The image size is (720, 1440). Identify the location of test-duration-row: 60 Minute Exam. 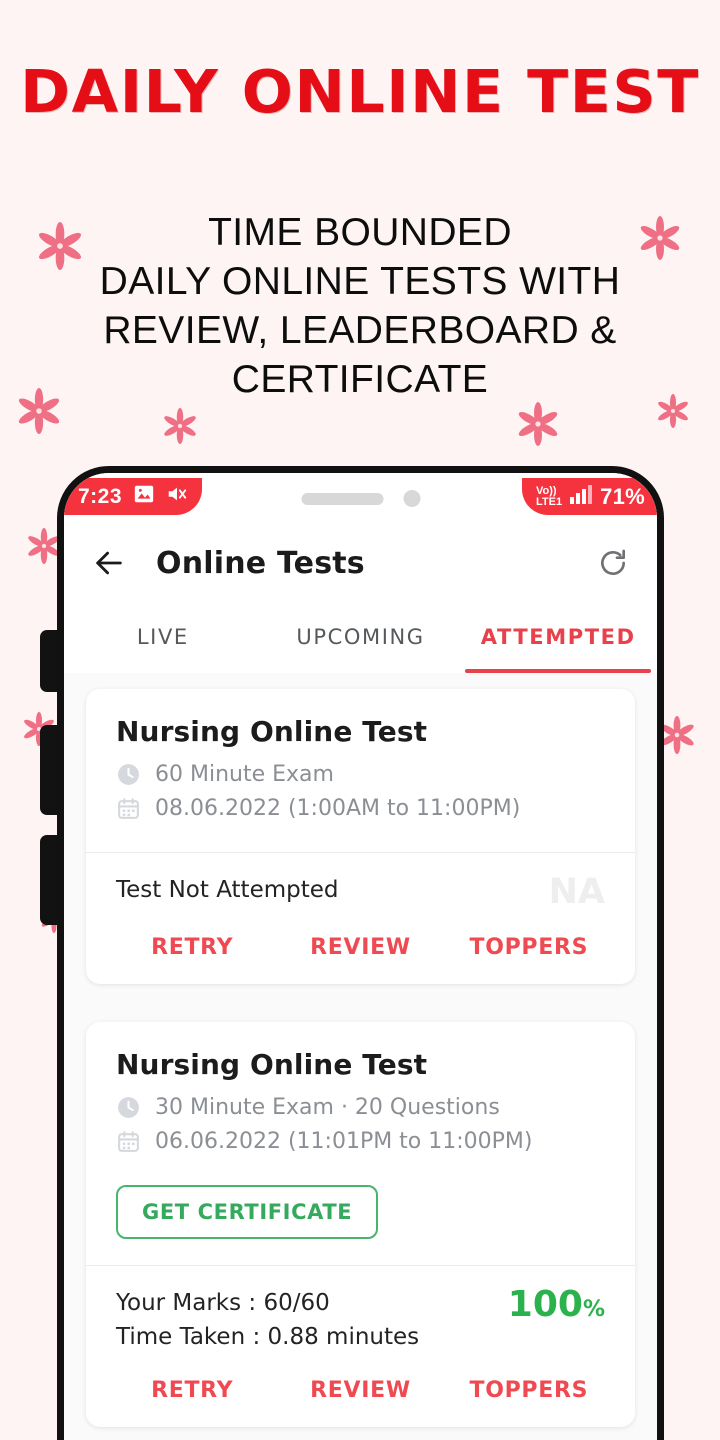
(360, 774).